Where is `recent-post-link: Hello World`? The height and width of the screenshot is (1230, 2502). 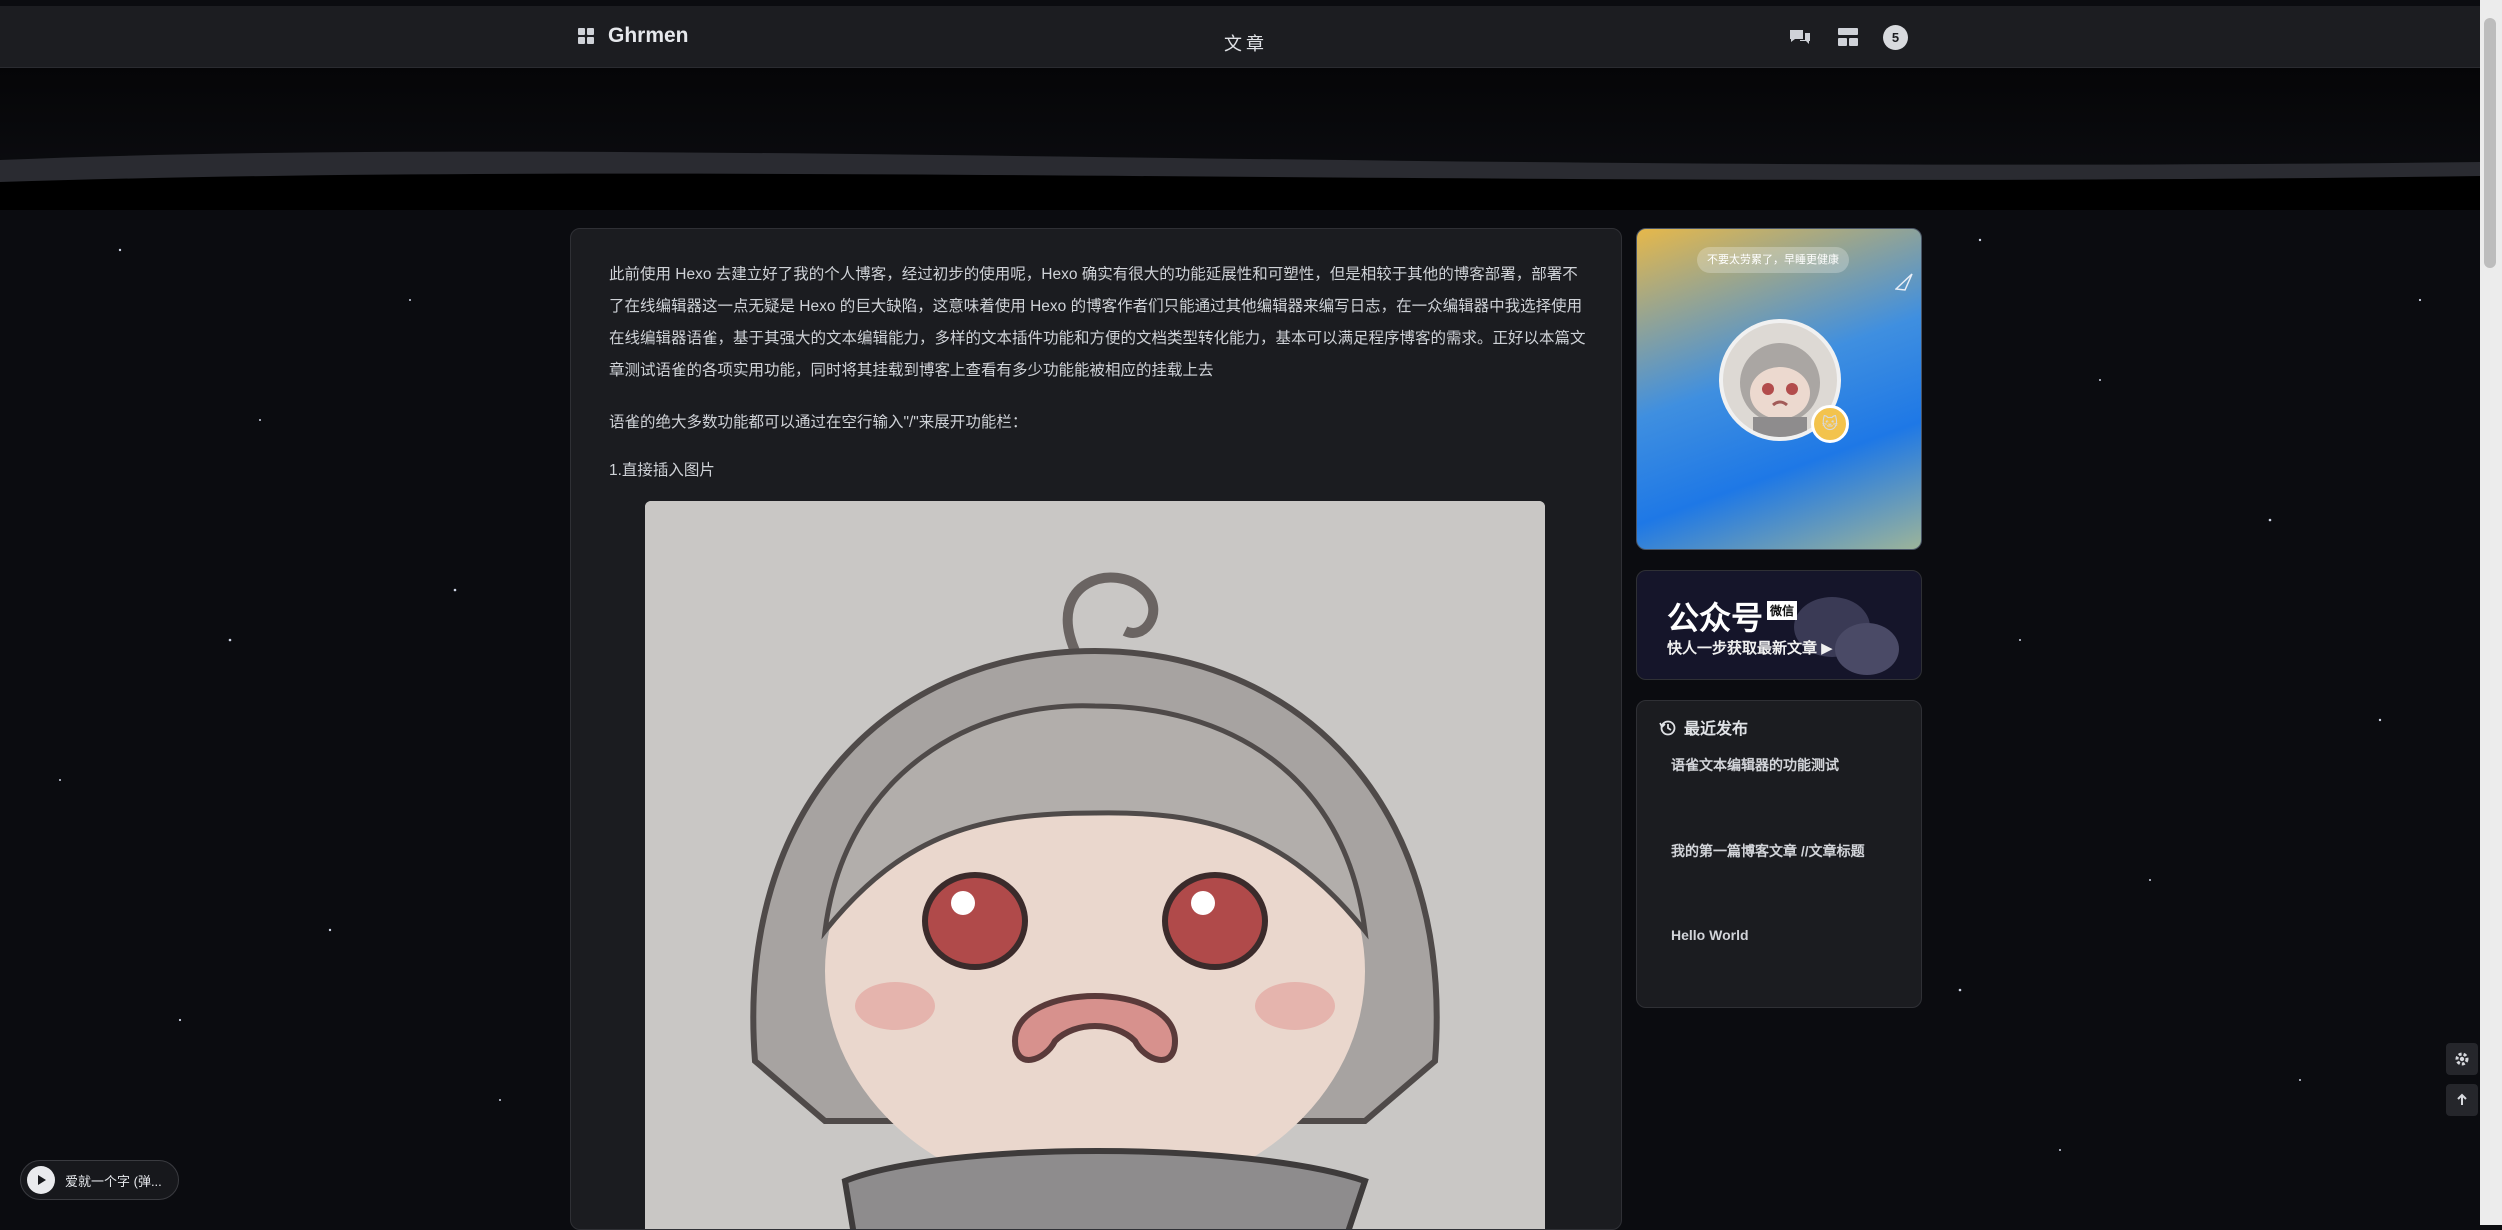
recent-post-link: Hello World is located at coordinates (1710, 935).